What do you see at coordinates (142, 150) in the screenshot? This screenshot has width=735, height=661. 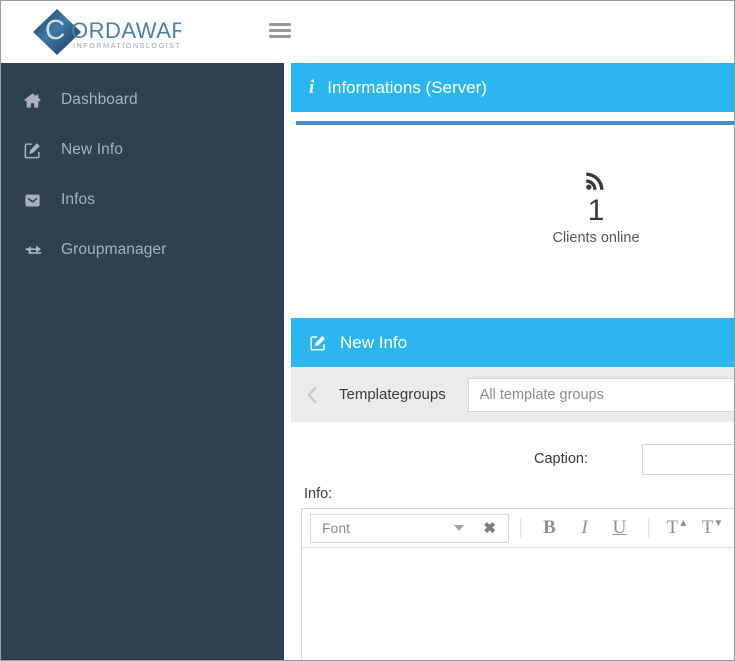 I see `sidebar-item-new-info: New Info` at bounding box center [142, 150].